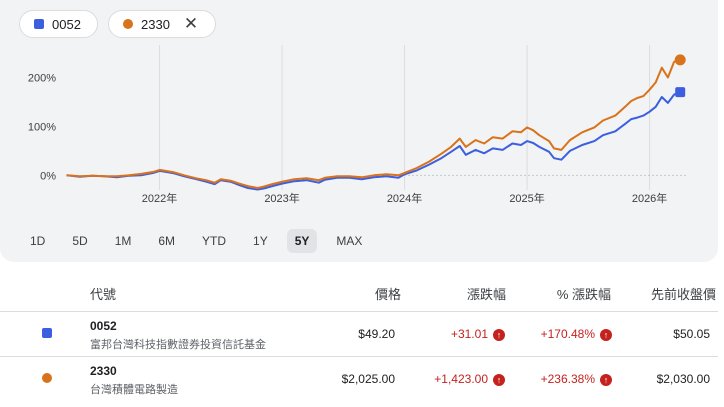  I want to click on row-symbol: 0052, so click(103, 326).